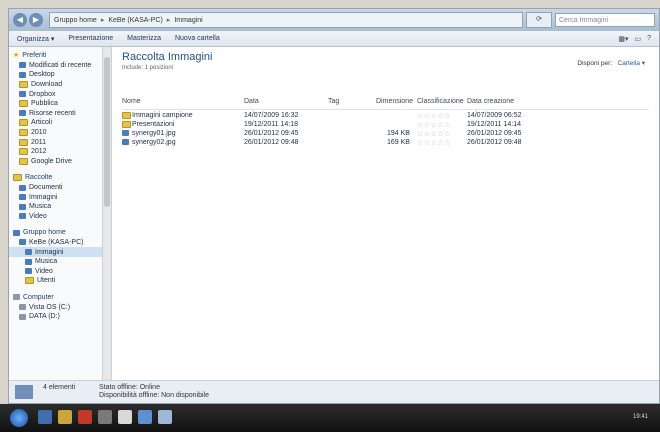 This screenshot has width=660, height=432. What do you see at coordinates (55, 104) in the screenshot?
I see `sidebar-item-pubblica: Pubblica` at bounding box center [55, 104].